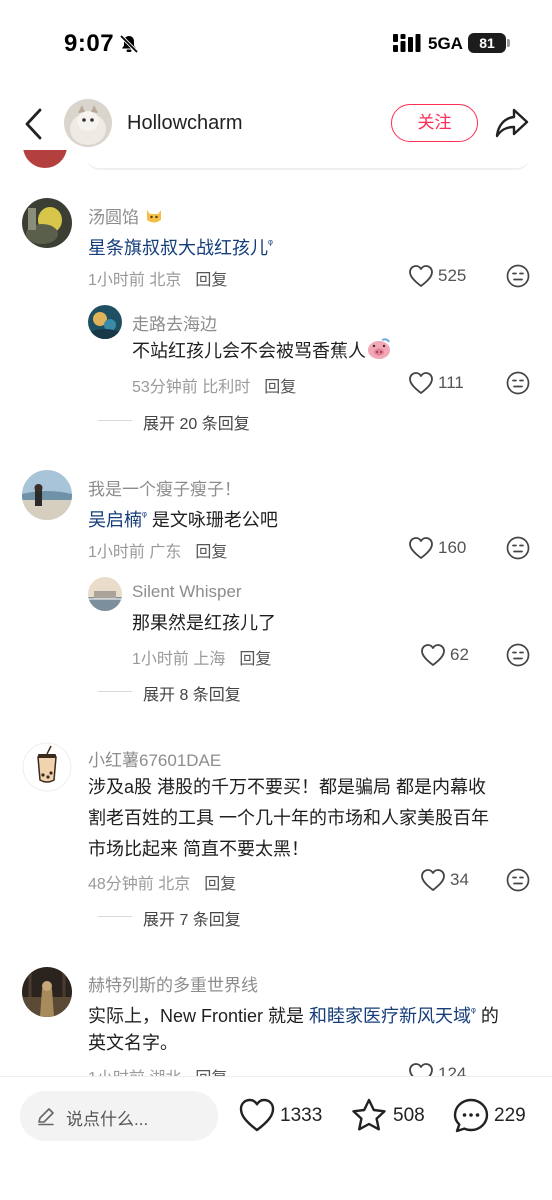 The height and width of the screenshot is (1200, 552). I want to click on like-button: 111, so click(444, 384).